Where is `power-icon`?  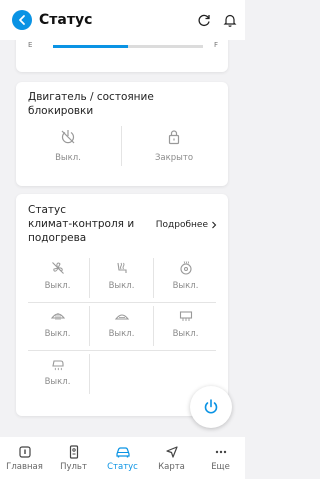 power-icon is located at coordinates (211, 406).